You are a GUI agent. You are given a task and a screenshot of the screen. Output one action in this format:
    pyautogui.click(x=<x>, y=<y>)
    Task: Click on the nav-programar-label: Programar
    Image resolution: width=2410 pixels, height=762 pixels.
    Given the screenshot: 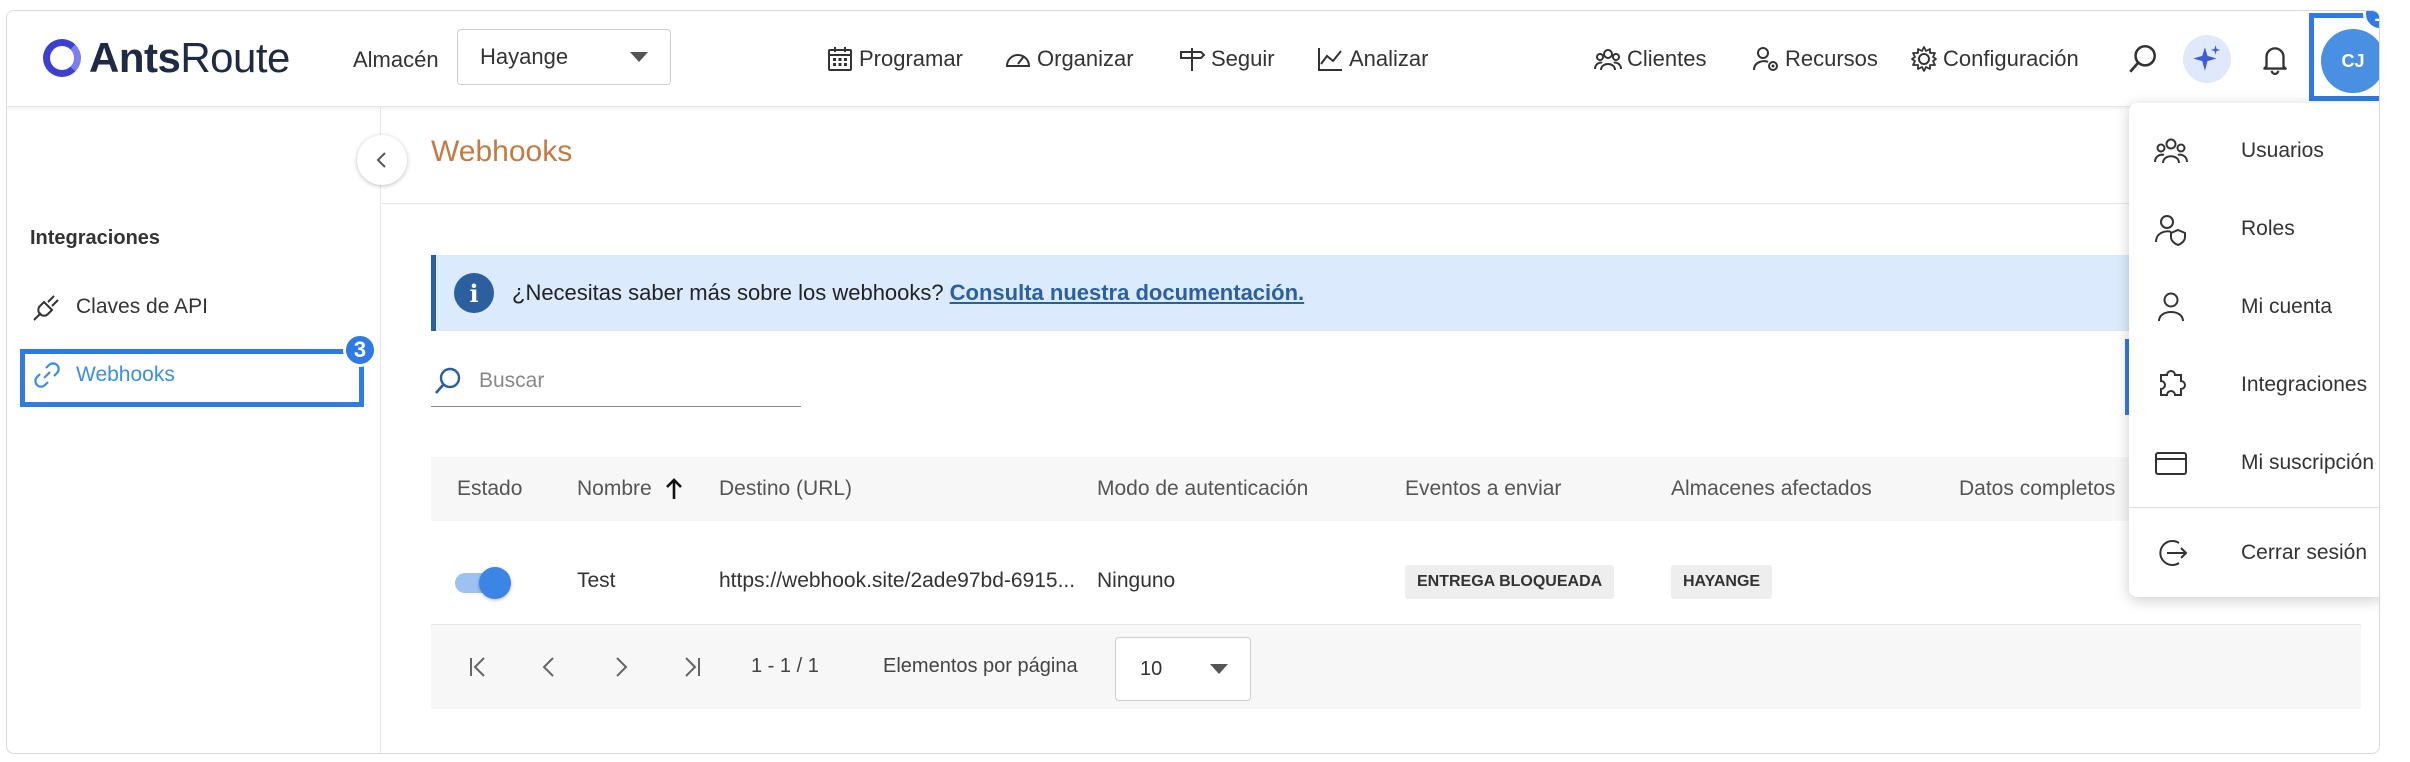 What is the action you would take?
    pyautogui.click(x=911, y=58)
    